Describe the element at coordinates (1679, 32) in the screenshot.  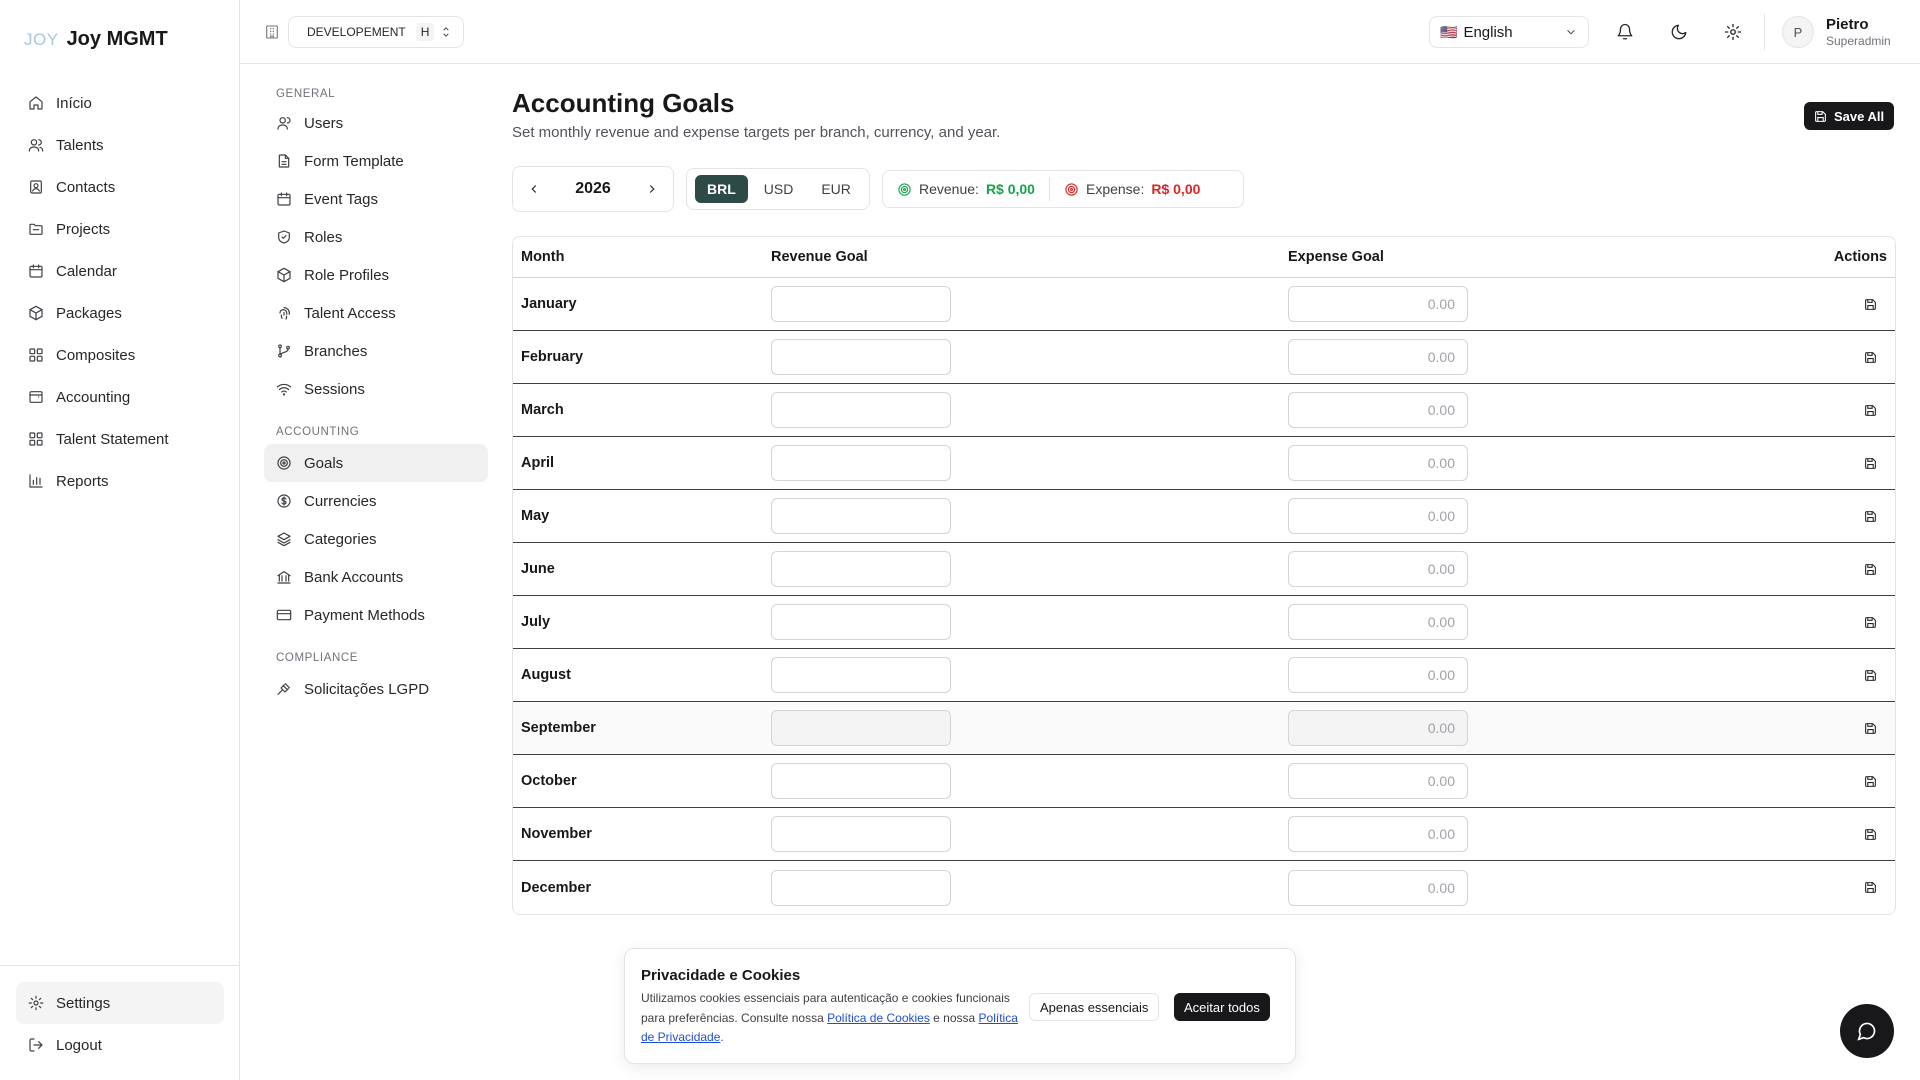
I see `moon-icon` at that location.